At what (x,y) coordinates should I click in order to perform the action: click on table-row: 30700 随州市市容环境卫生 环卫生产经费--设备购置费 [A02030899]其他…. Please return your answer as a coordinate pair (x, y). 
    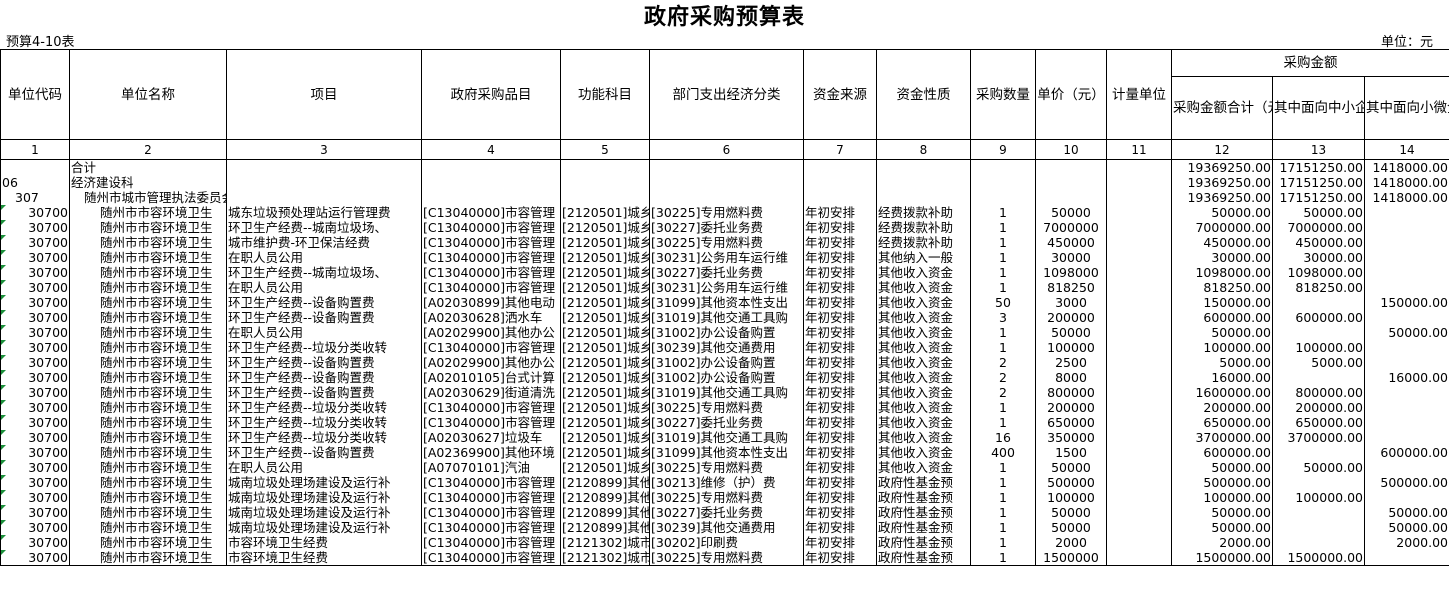
    Looking at the image, I should click on (724, 302).